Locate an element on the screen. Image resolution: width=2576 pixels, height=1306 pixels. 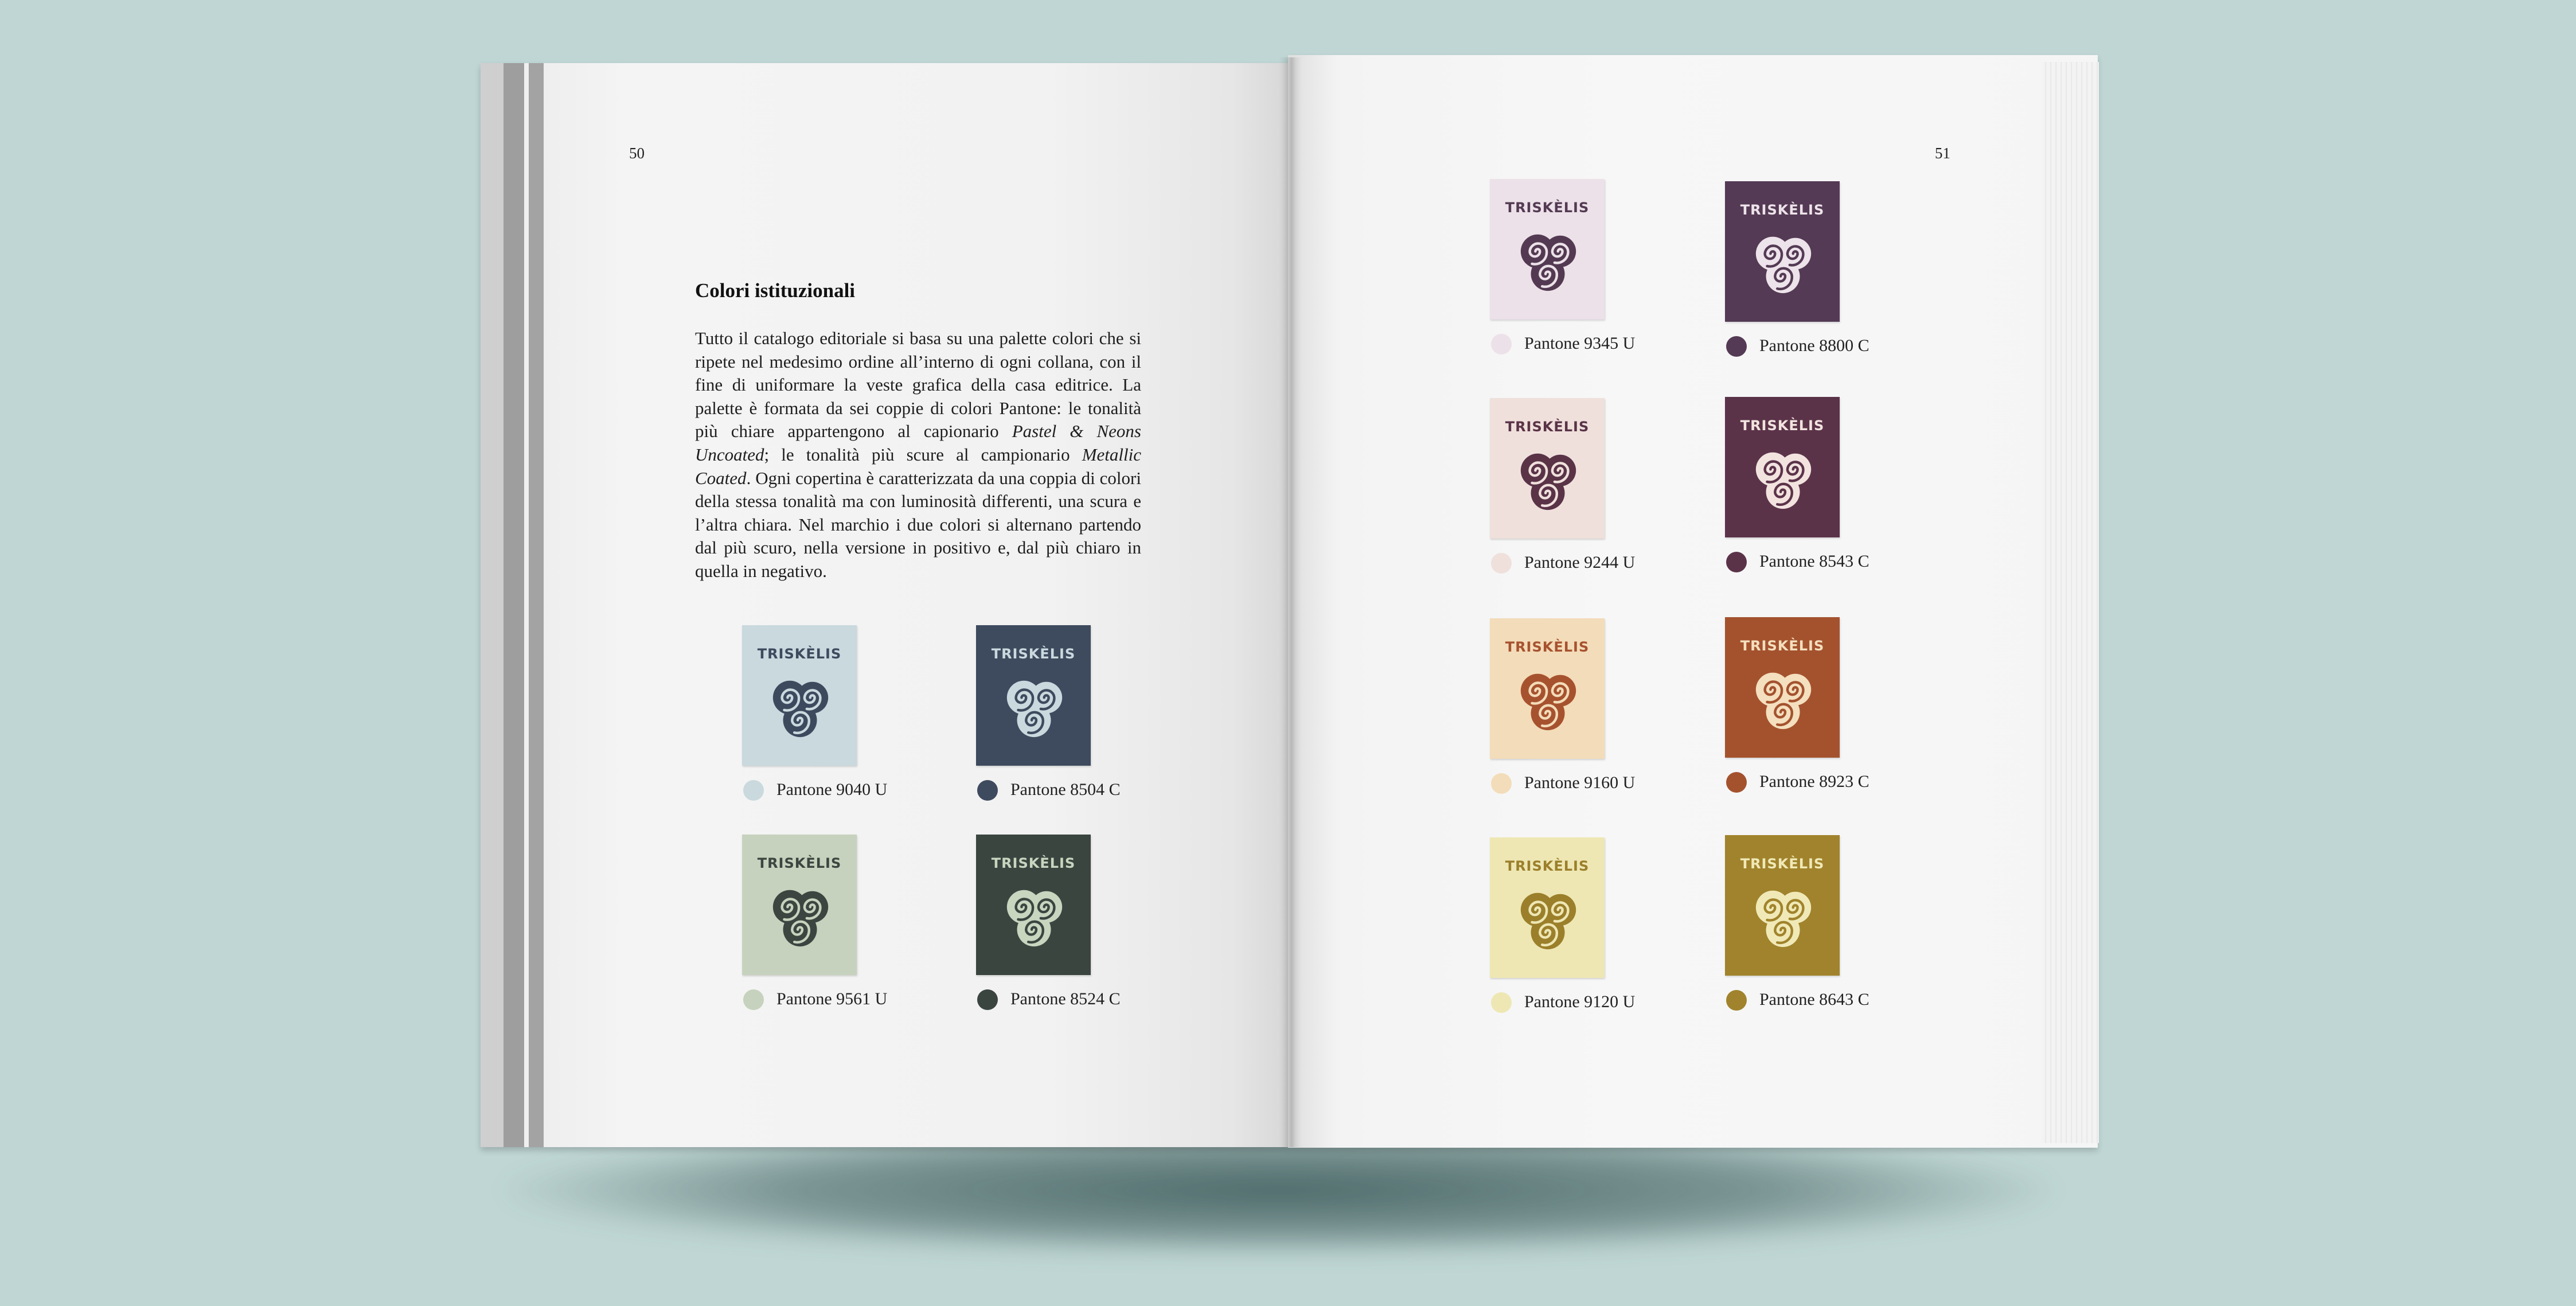
pantone-label: Pantone 9561 U is located at coordinates (832, 999).